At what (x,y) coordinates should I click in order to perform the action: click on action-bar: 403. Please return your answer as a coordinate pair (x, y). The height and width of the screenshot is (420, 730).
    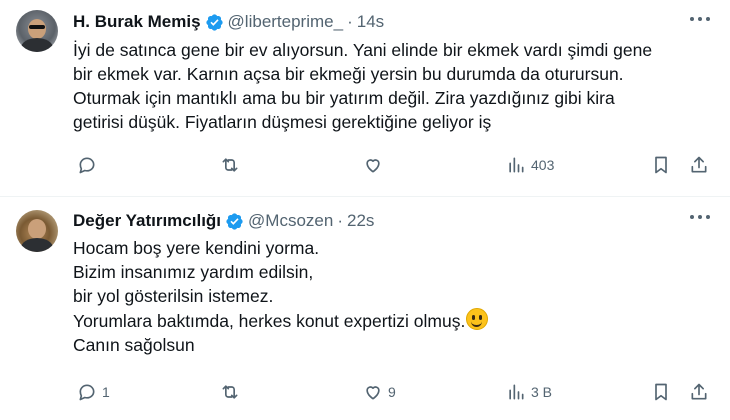
    Looking at the image, I should click on (395, 165).